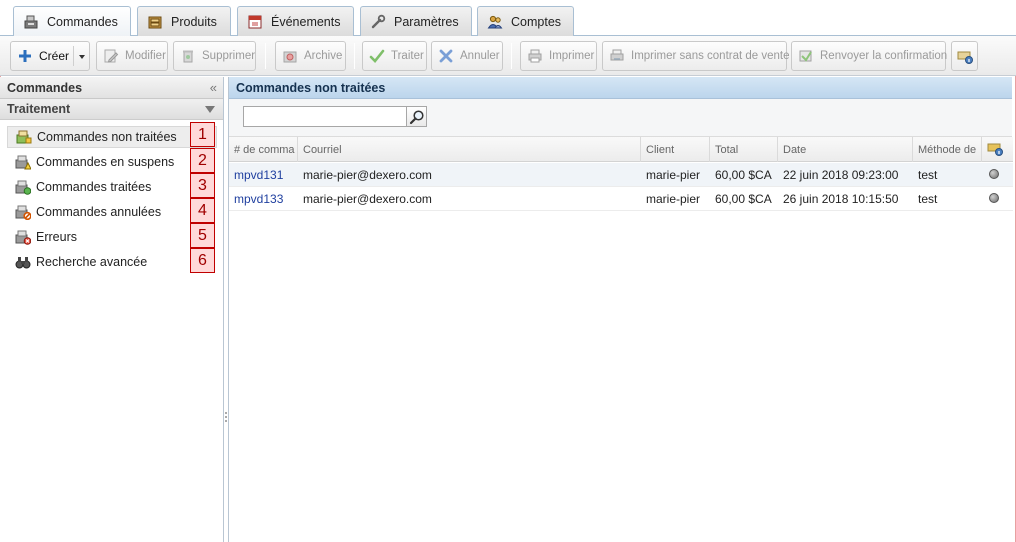  I want to click on tab-evenements: Événements, so click(295, 21).